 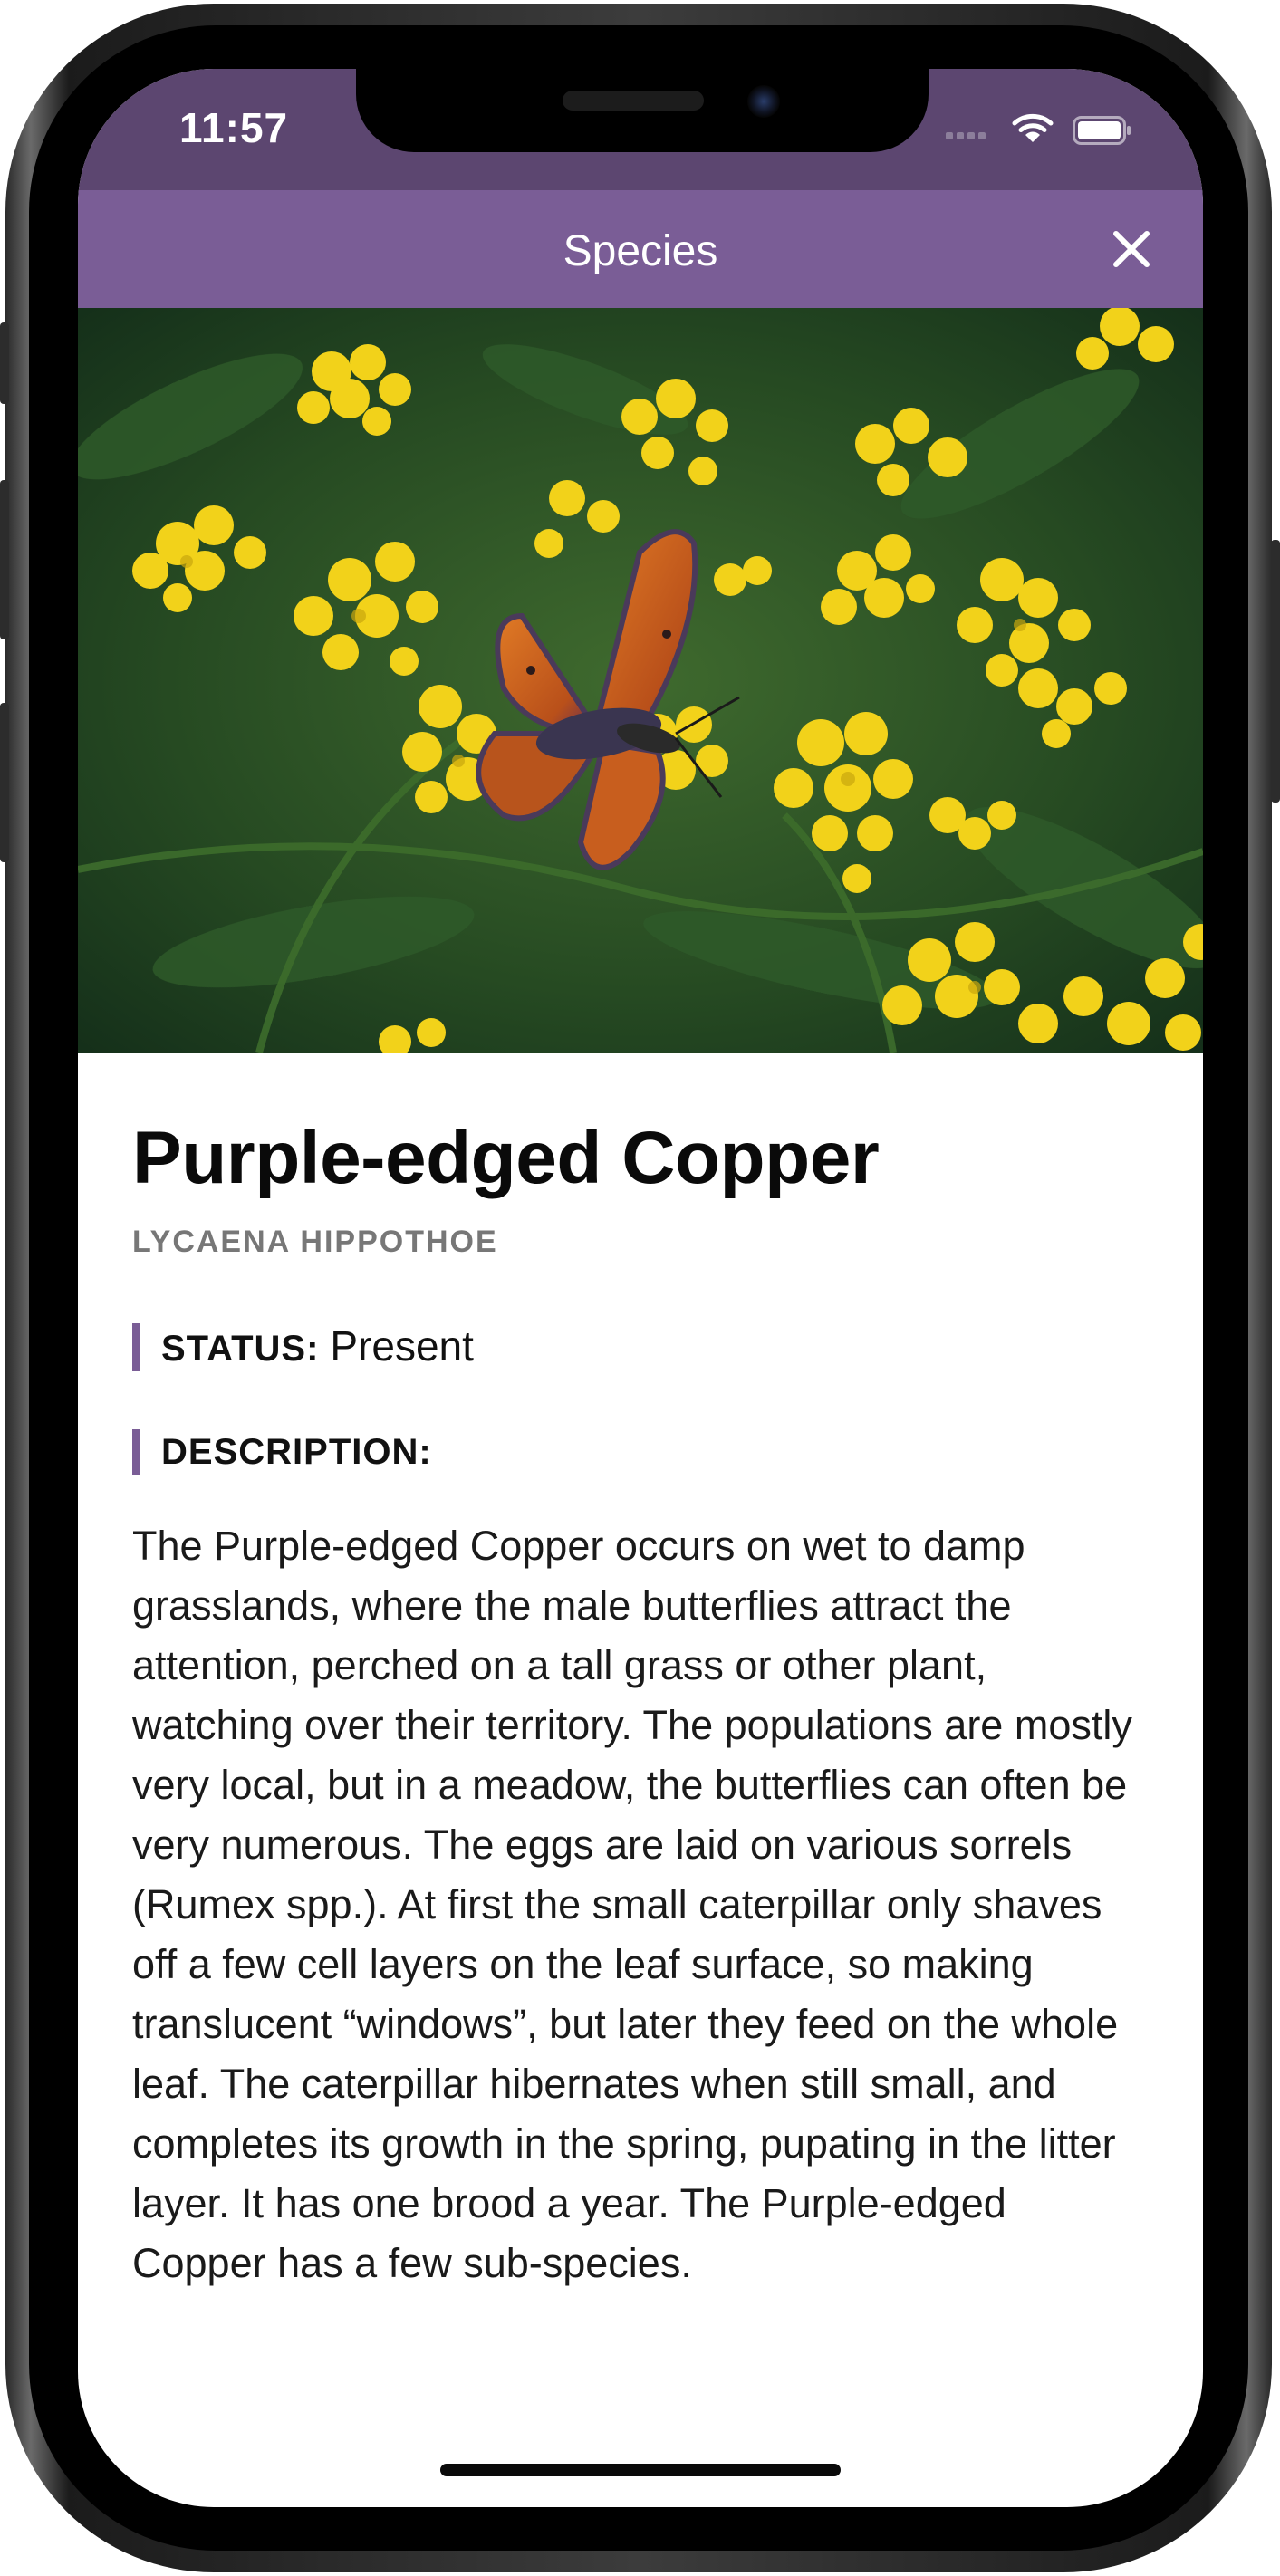 I want to click on navigation-bar: Species, so click(x=640, y=249).